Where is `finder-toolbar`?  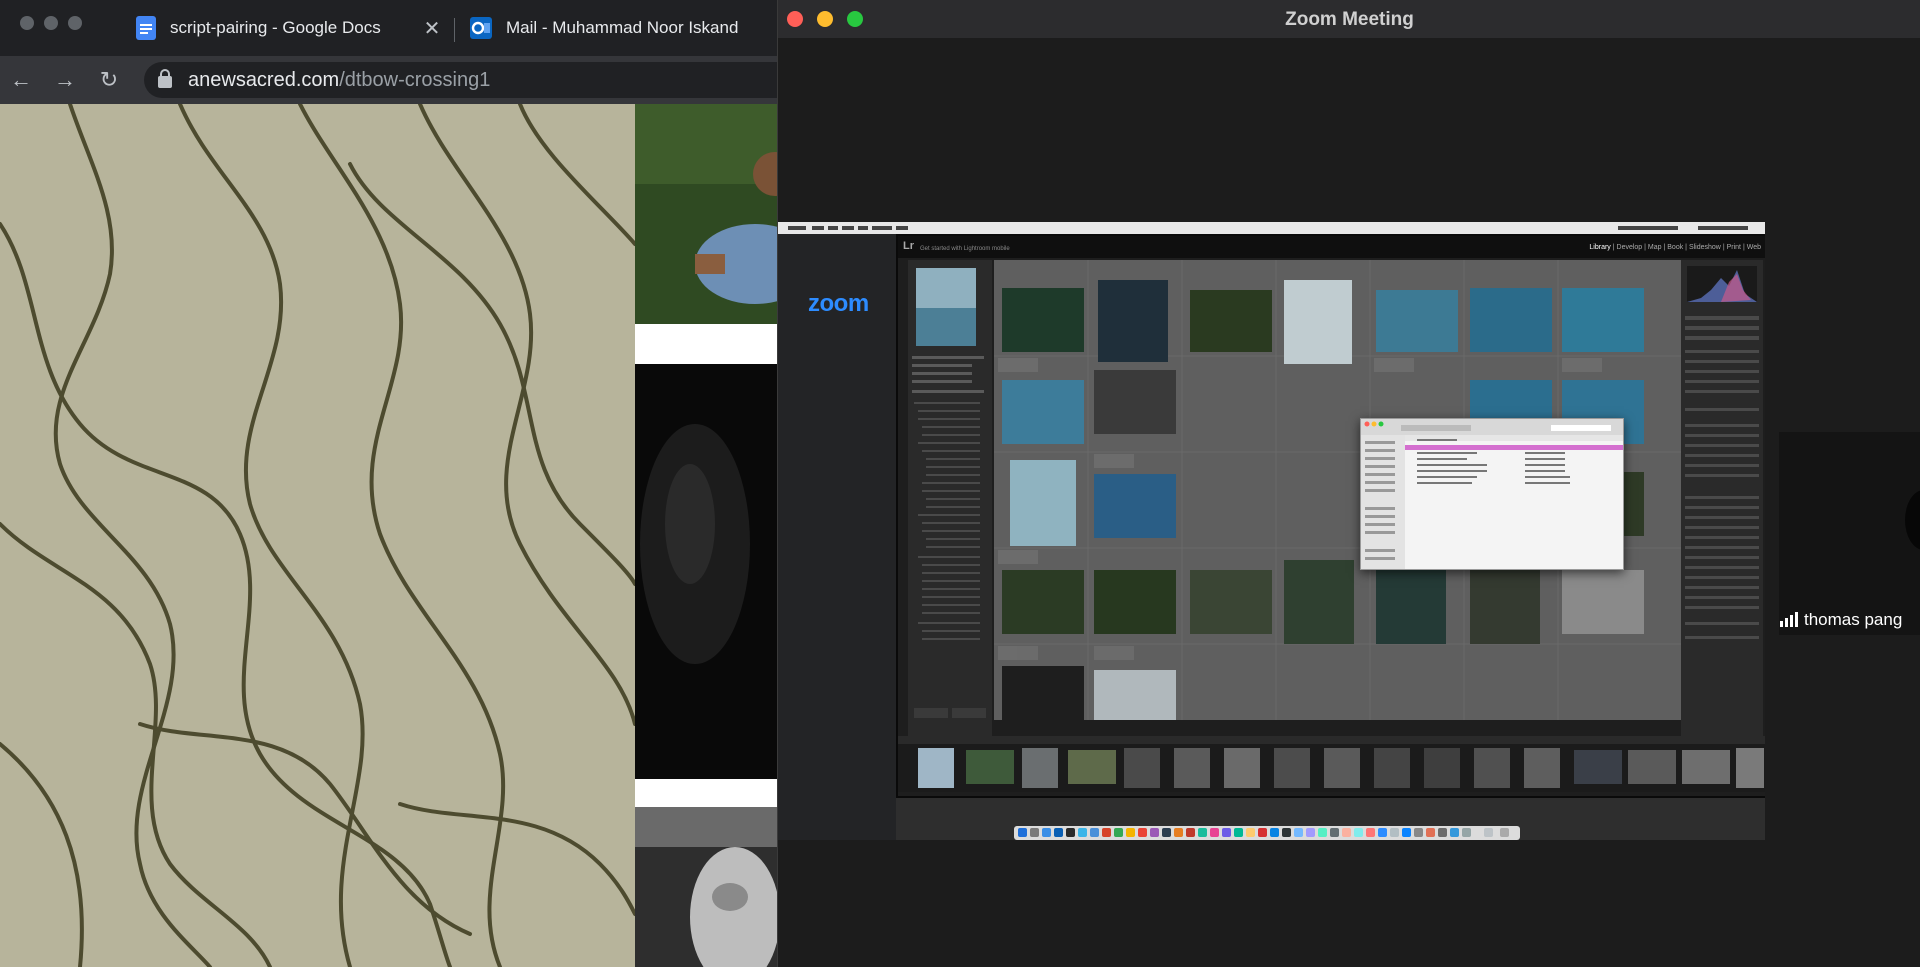 finder-toolbar is located at coordinates (1492, 427).